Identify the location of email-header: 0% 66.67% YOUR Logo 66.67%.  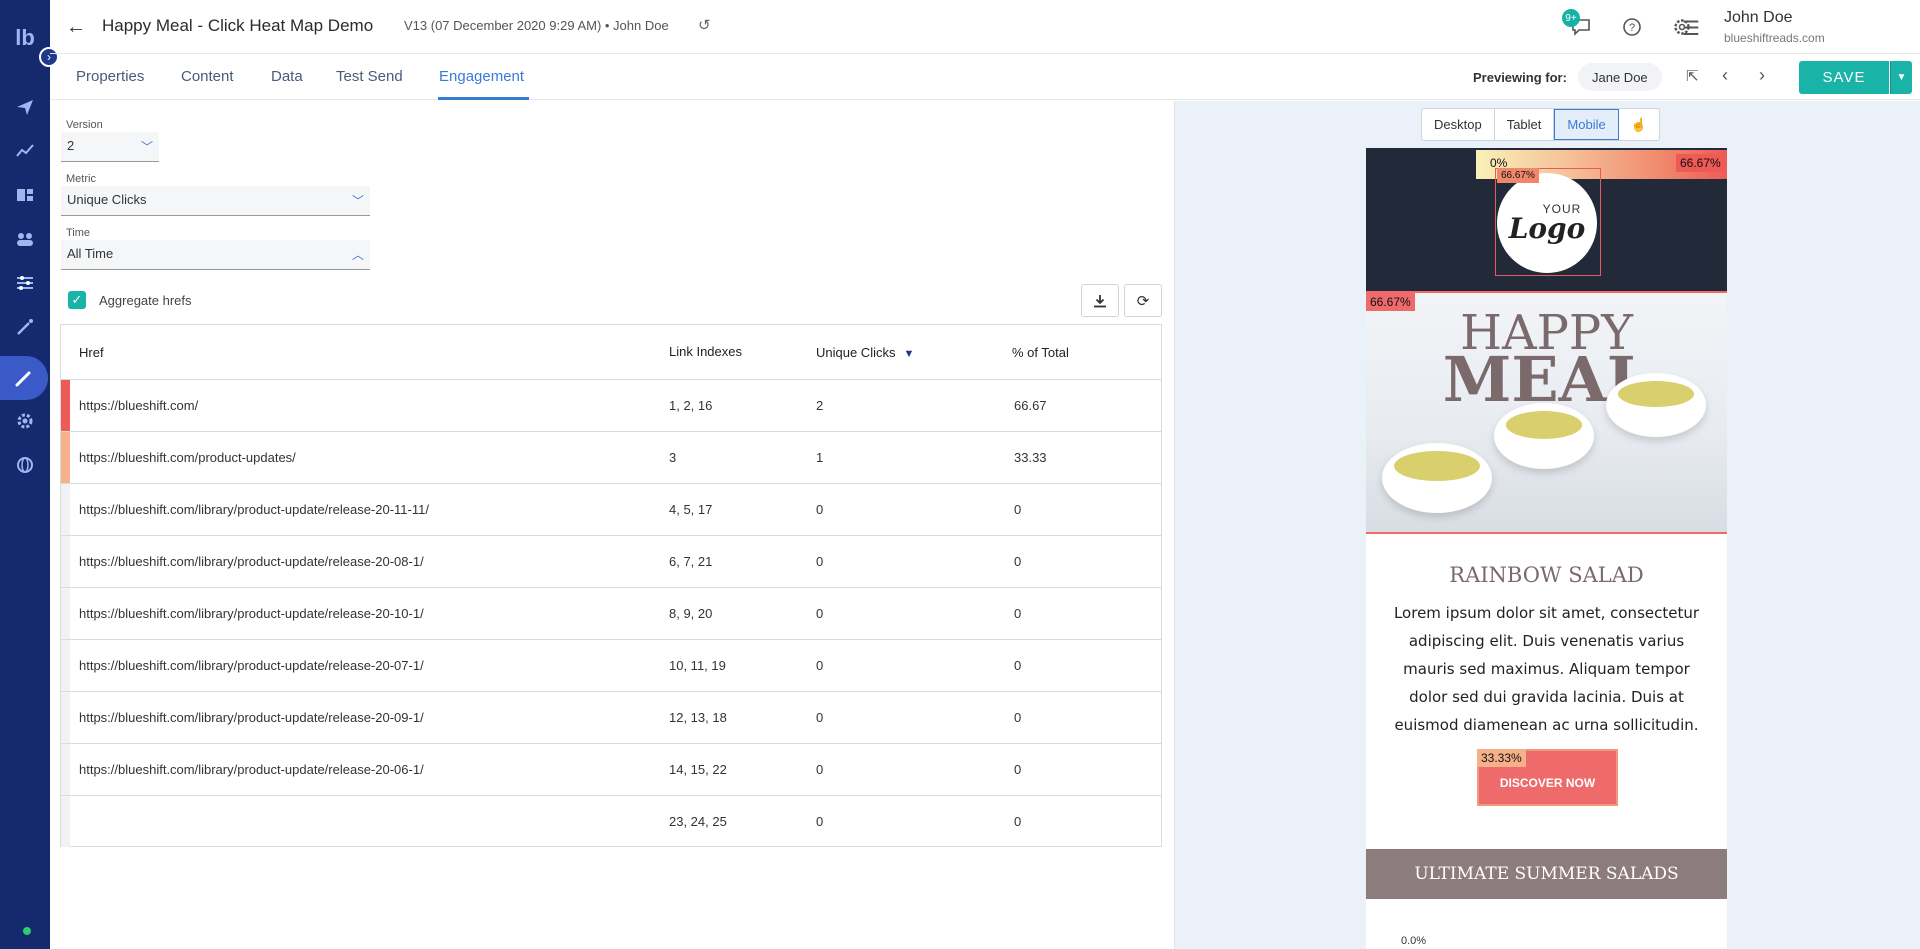
(1546, 219).